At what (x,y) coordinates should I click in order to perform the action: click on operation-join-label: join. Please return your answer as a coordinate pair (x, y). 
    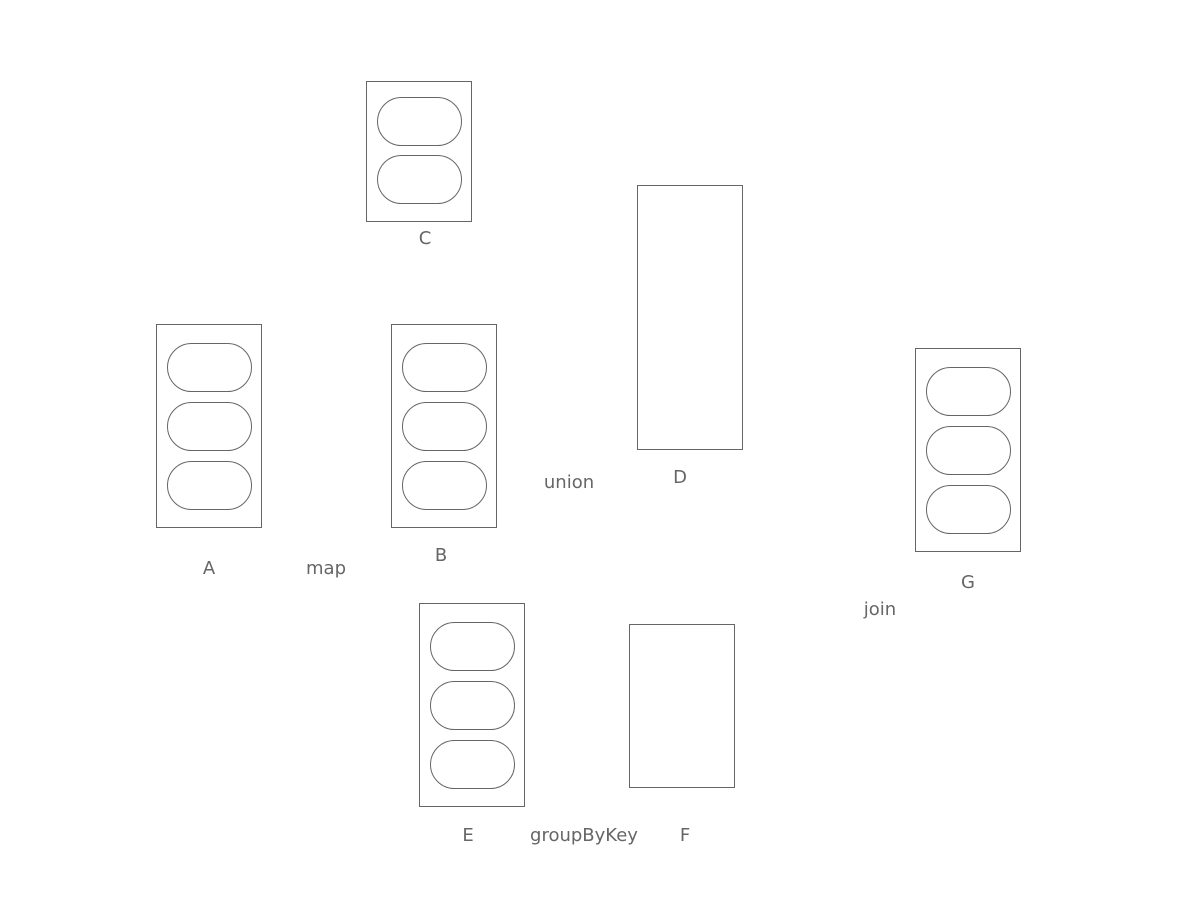
    Looking at the image, I should click on (879, 609).